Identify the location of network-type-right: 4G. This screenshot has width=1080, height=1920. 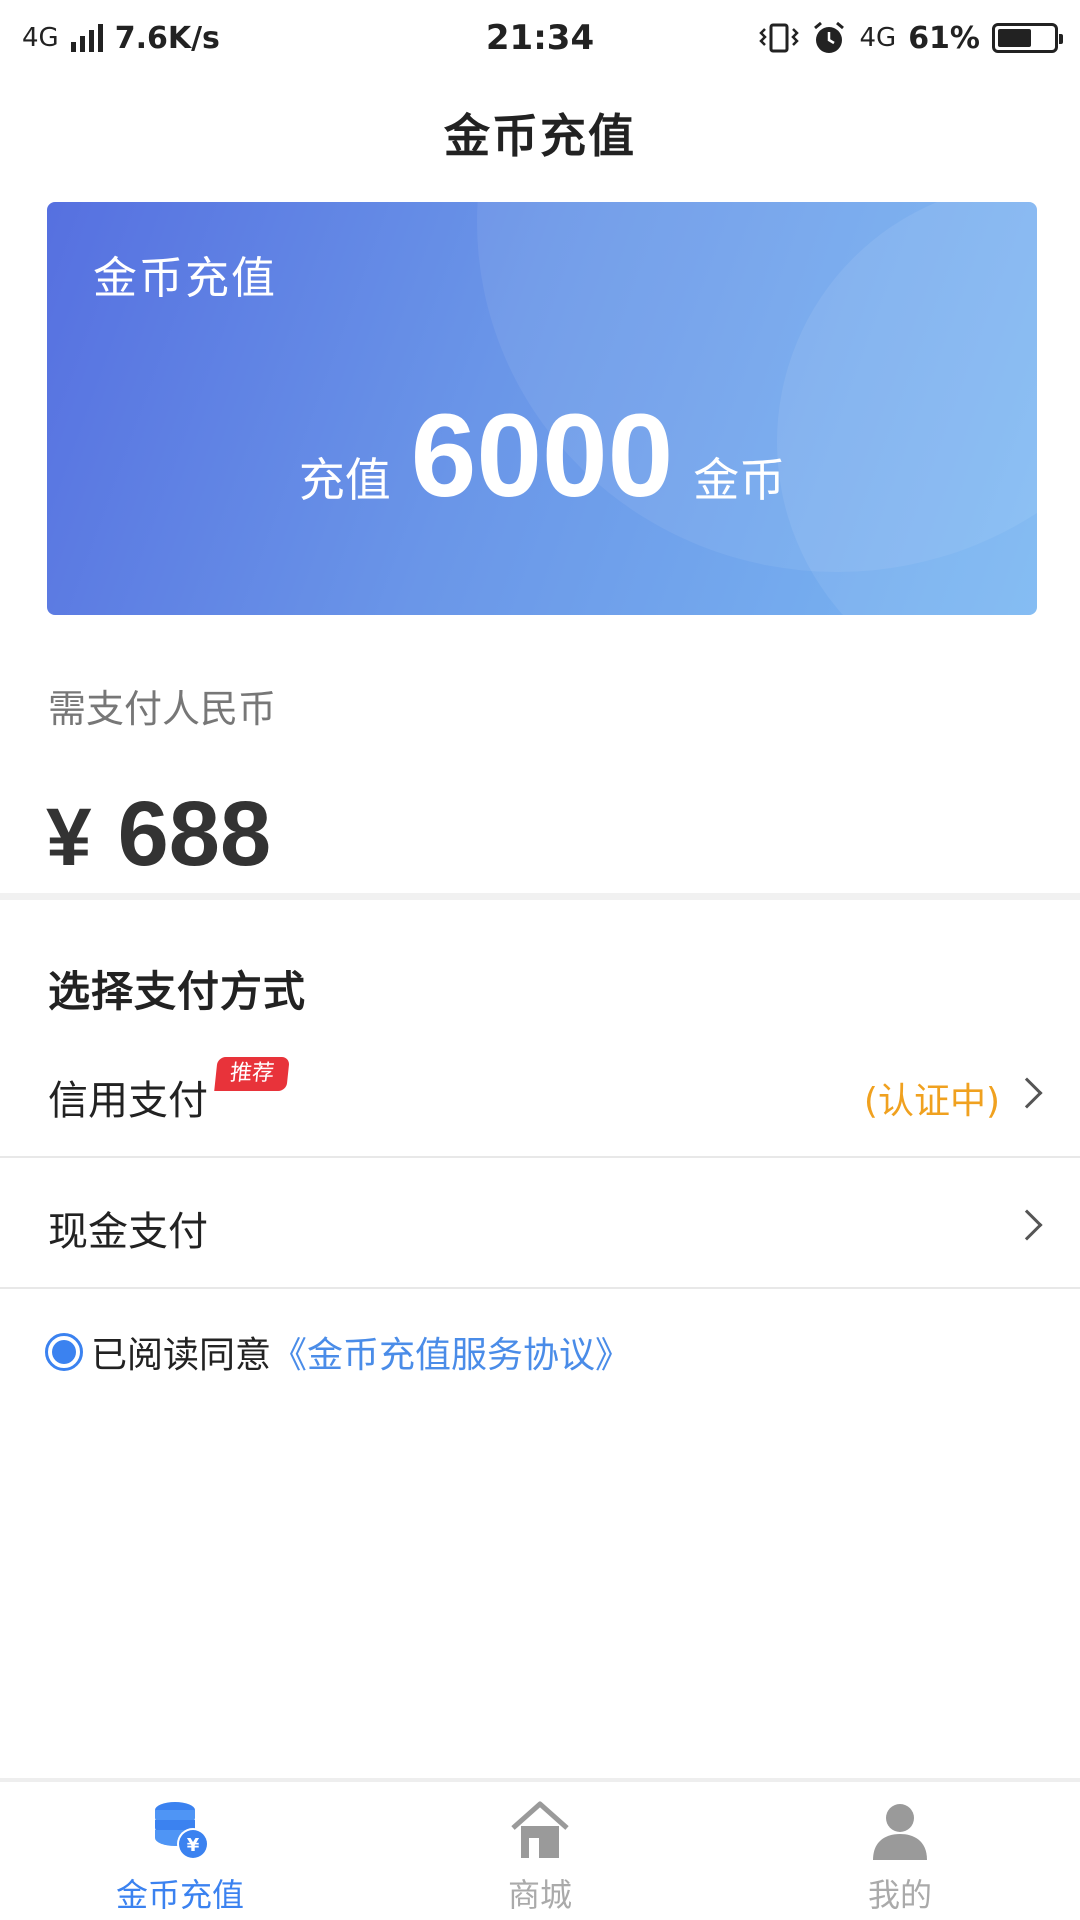
(878, 38).